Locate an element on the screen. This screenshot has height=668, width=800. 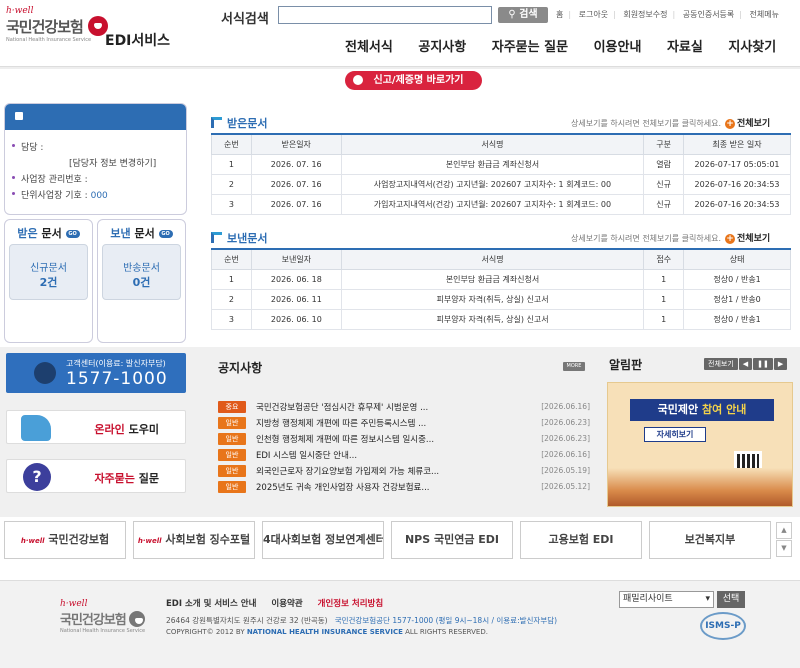
received-docs-title: 받은 문서 GO is located at coordinates (48, 233).